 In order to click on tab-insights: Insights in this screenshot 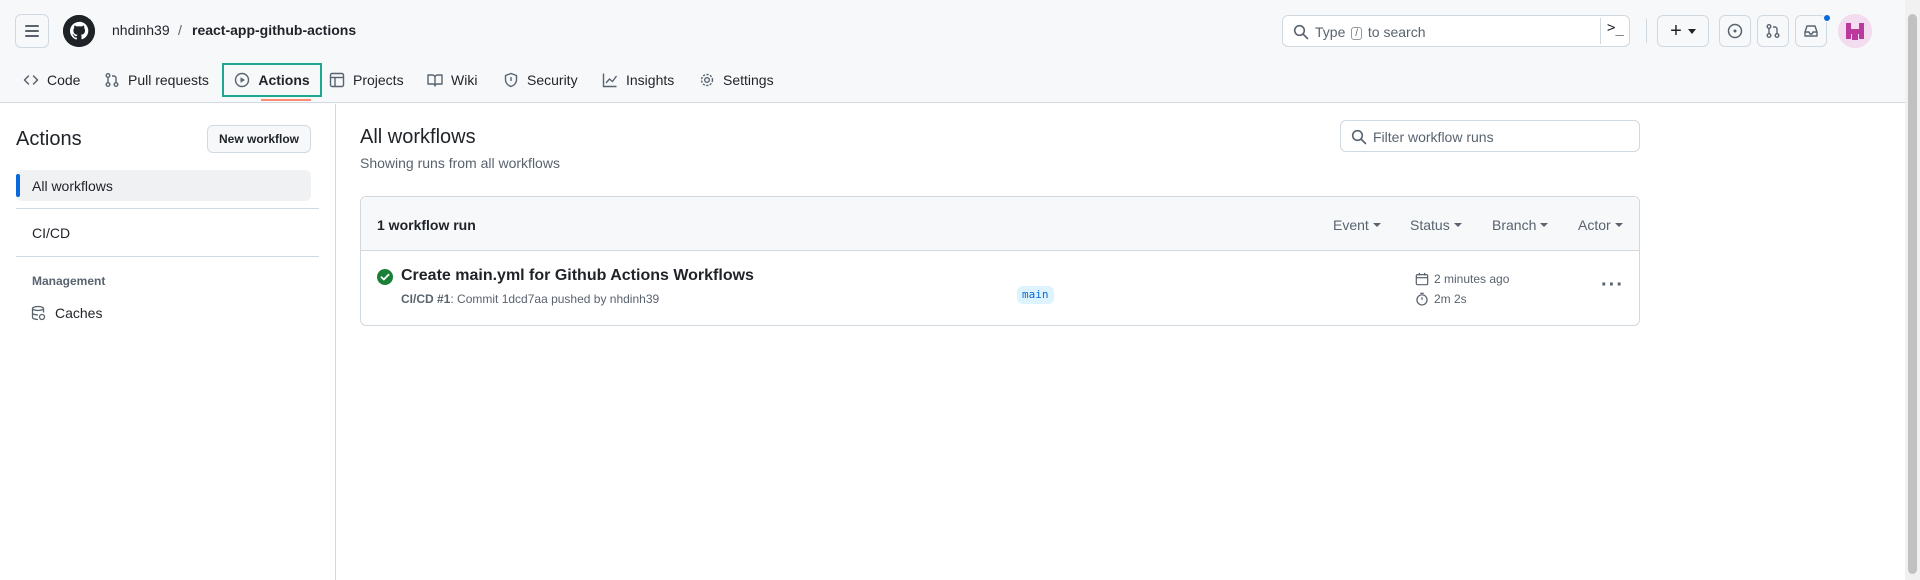, I will do `click(638, 80)`.